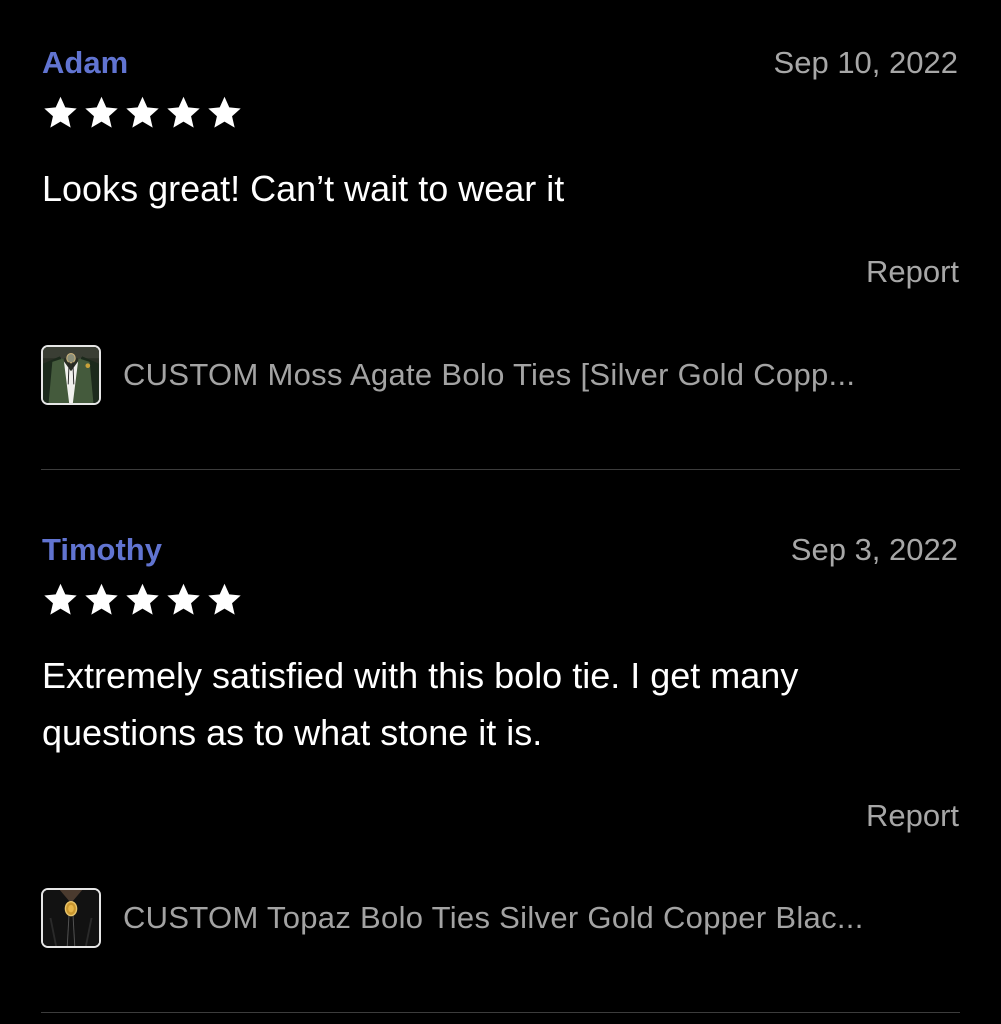  I want to click on bolo-tie-moss-agate-thumbnail-icon, so click(71, 375).